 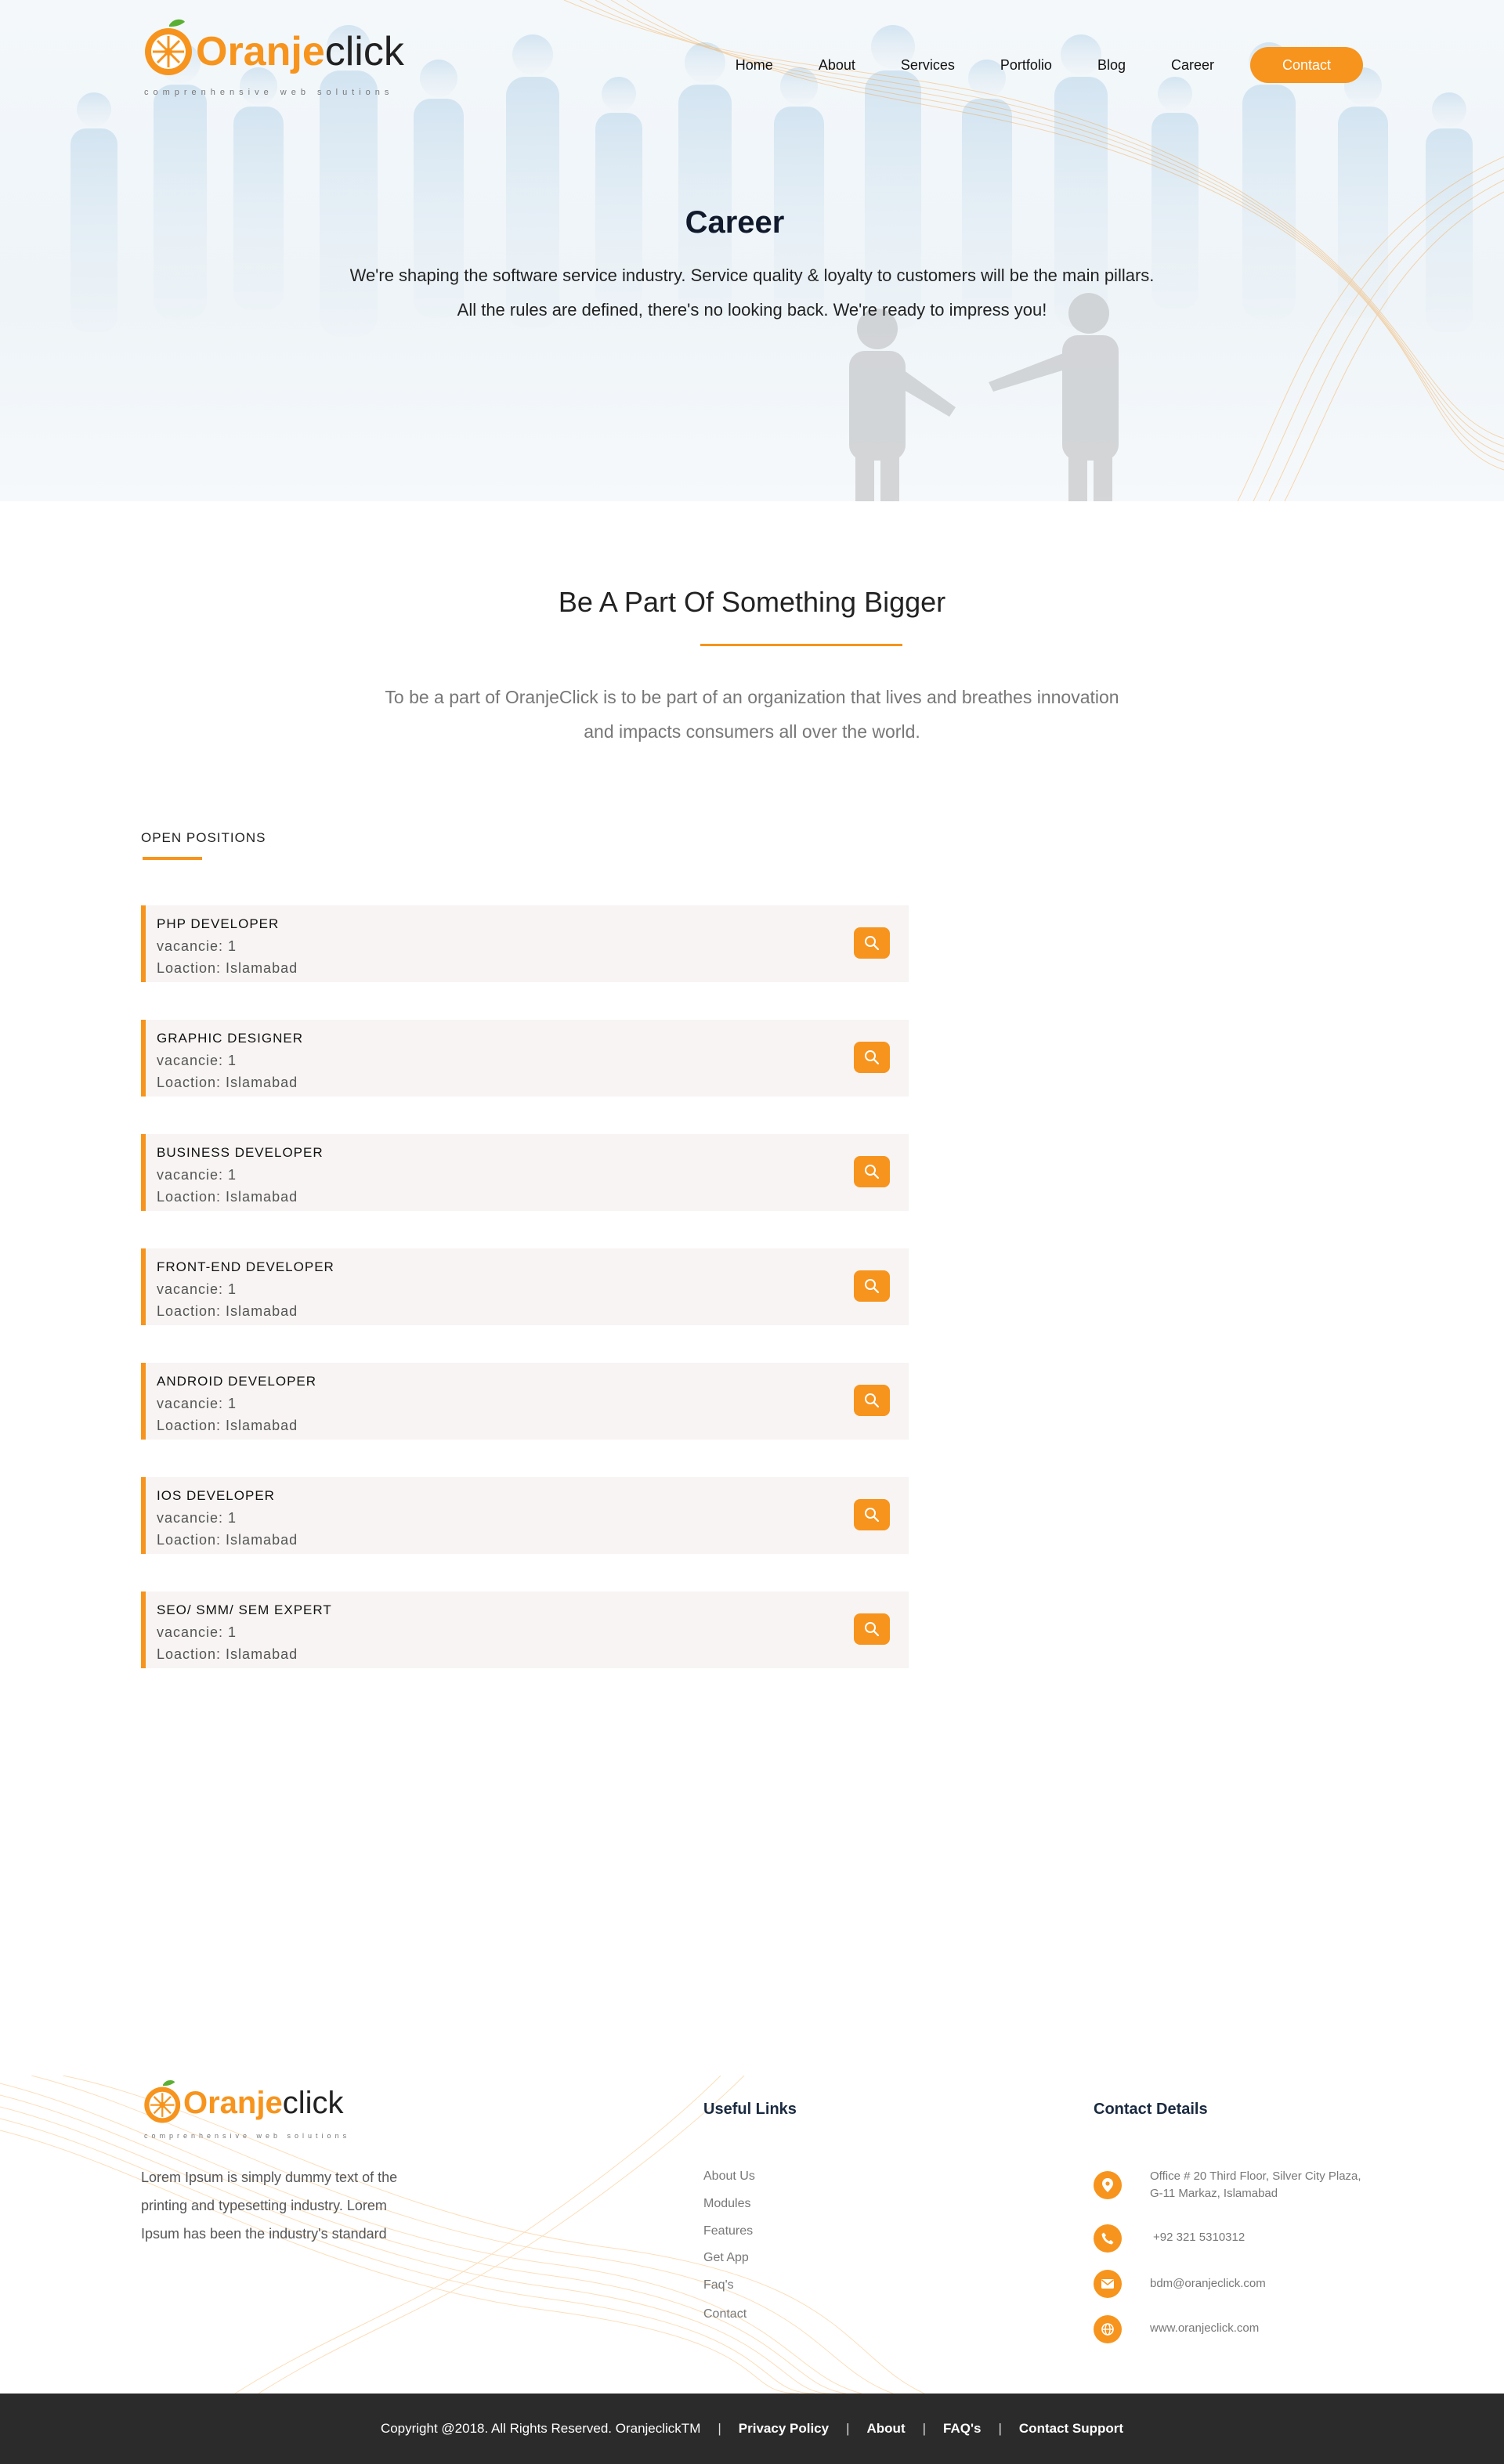 What do you see at coordinates (1204, 2328) in the screenshot?
I see `contact-website: www.oranjeclick.com` at bounding box center [1204, 2328].